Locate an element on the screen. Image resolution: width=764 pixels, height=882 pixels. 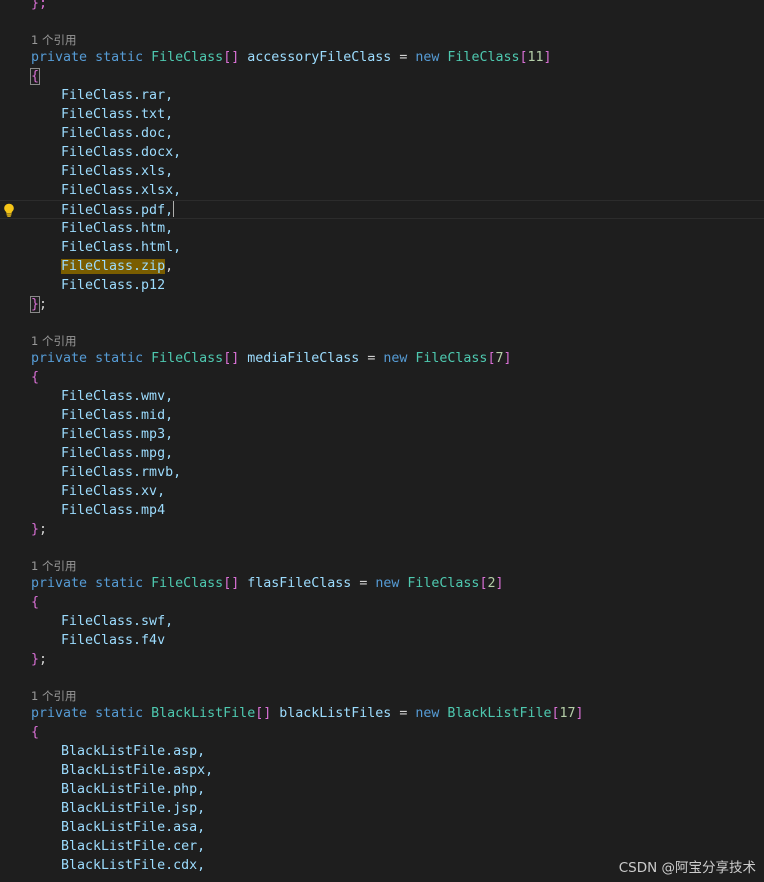
item-line: FileClass.docx, is located at coordinates (382, 152).